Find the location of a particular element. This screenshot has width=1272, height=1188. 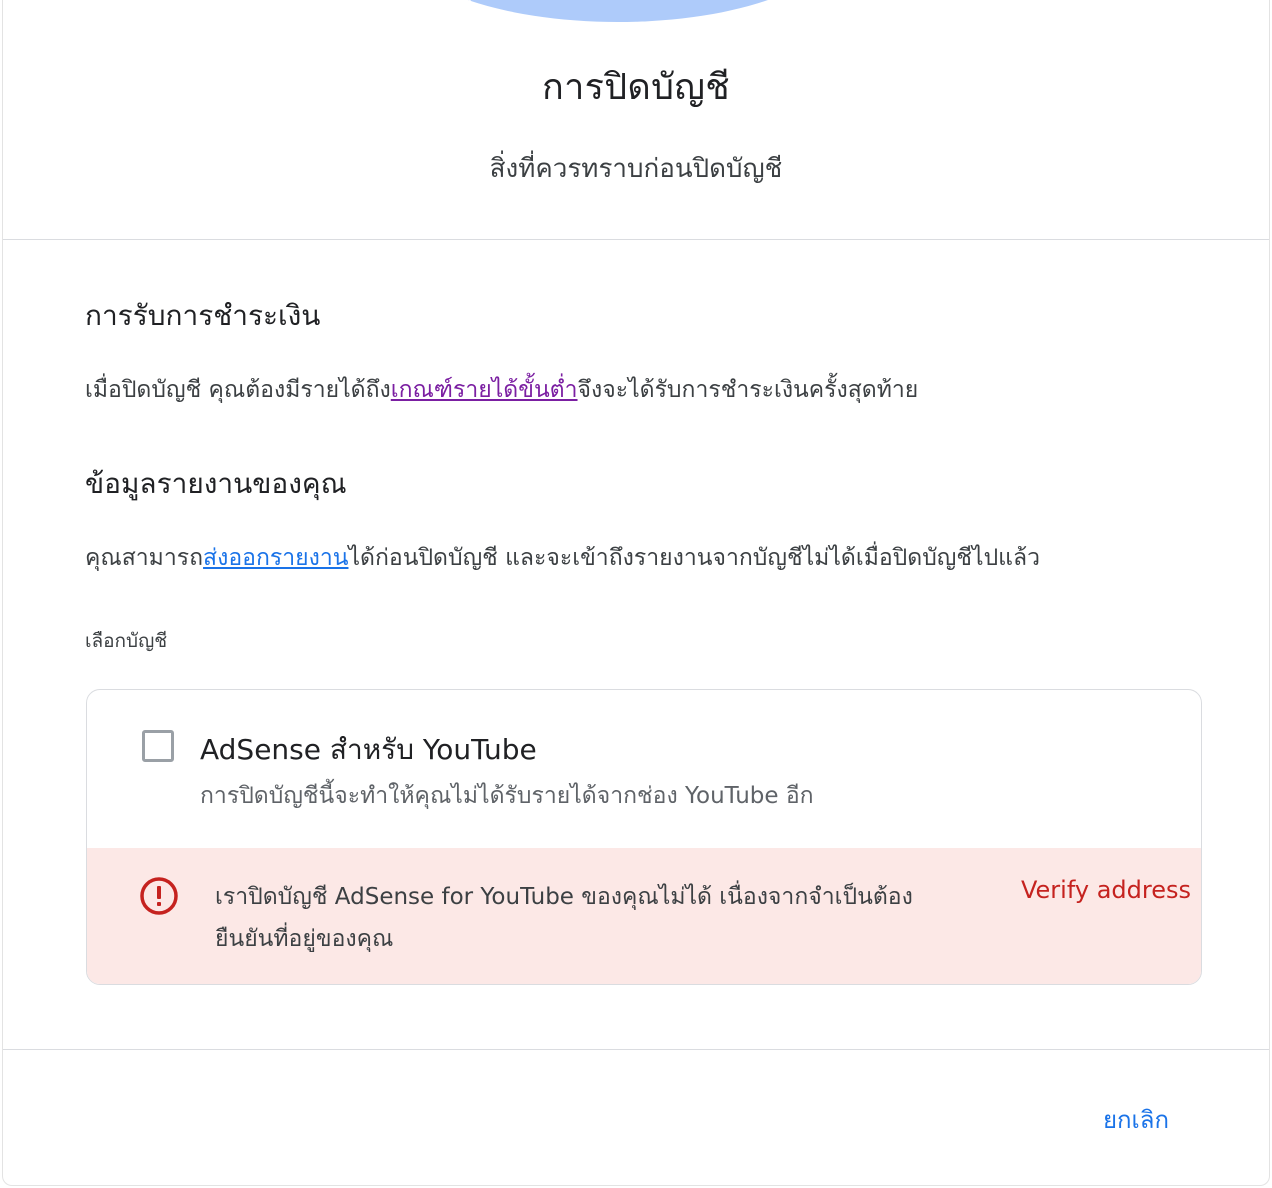

verify-address-button: Verify address is located at coordinates (1106, 890).